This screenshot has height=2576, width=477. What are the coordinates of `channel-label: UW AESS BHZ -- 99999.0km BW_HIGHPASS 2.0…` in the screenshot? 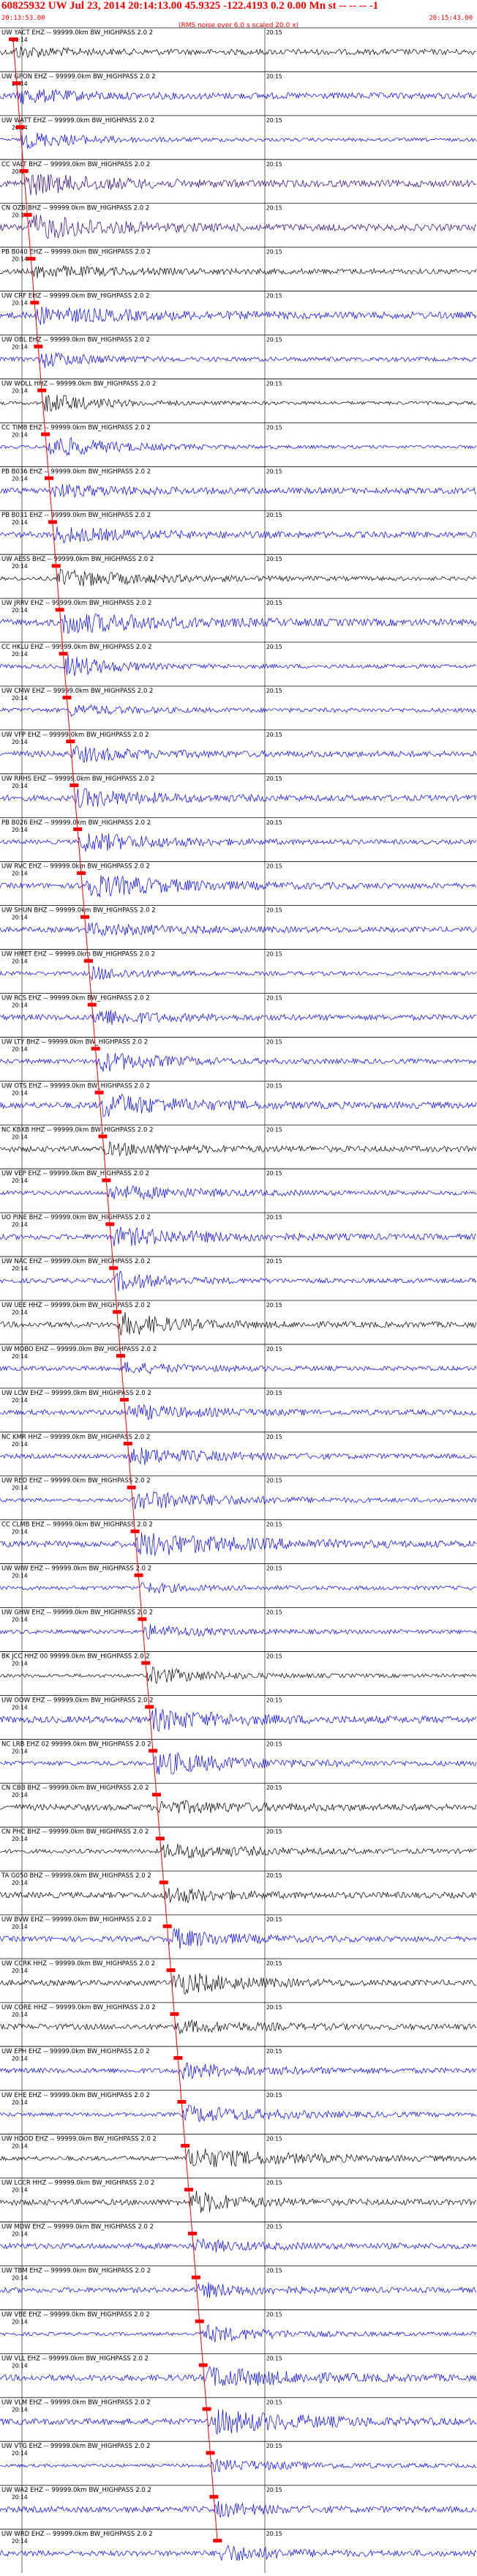 It's located at (77, 559).